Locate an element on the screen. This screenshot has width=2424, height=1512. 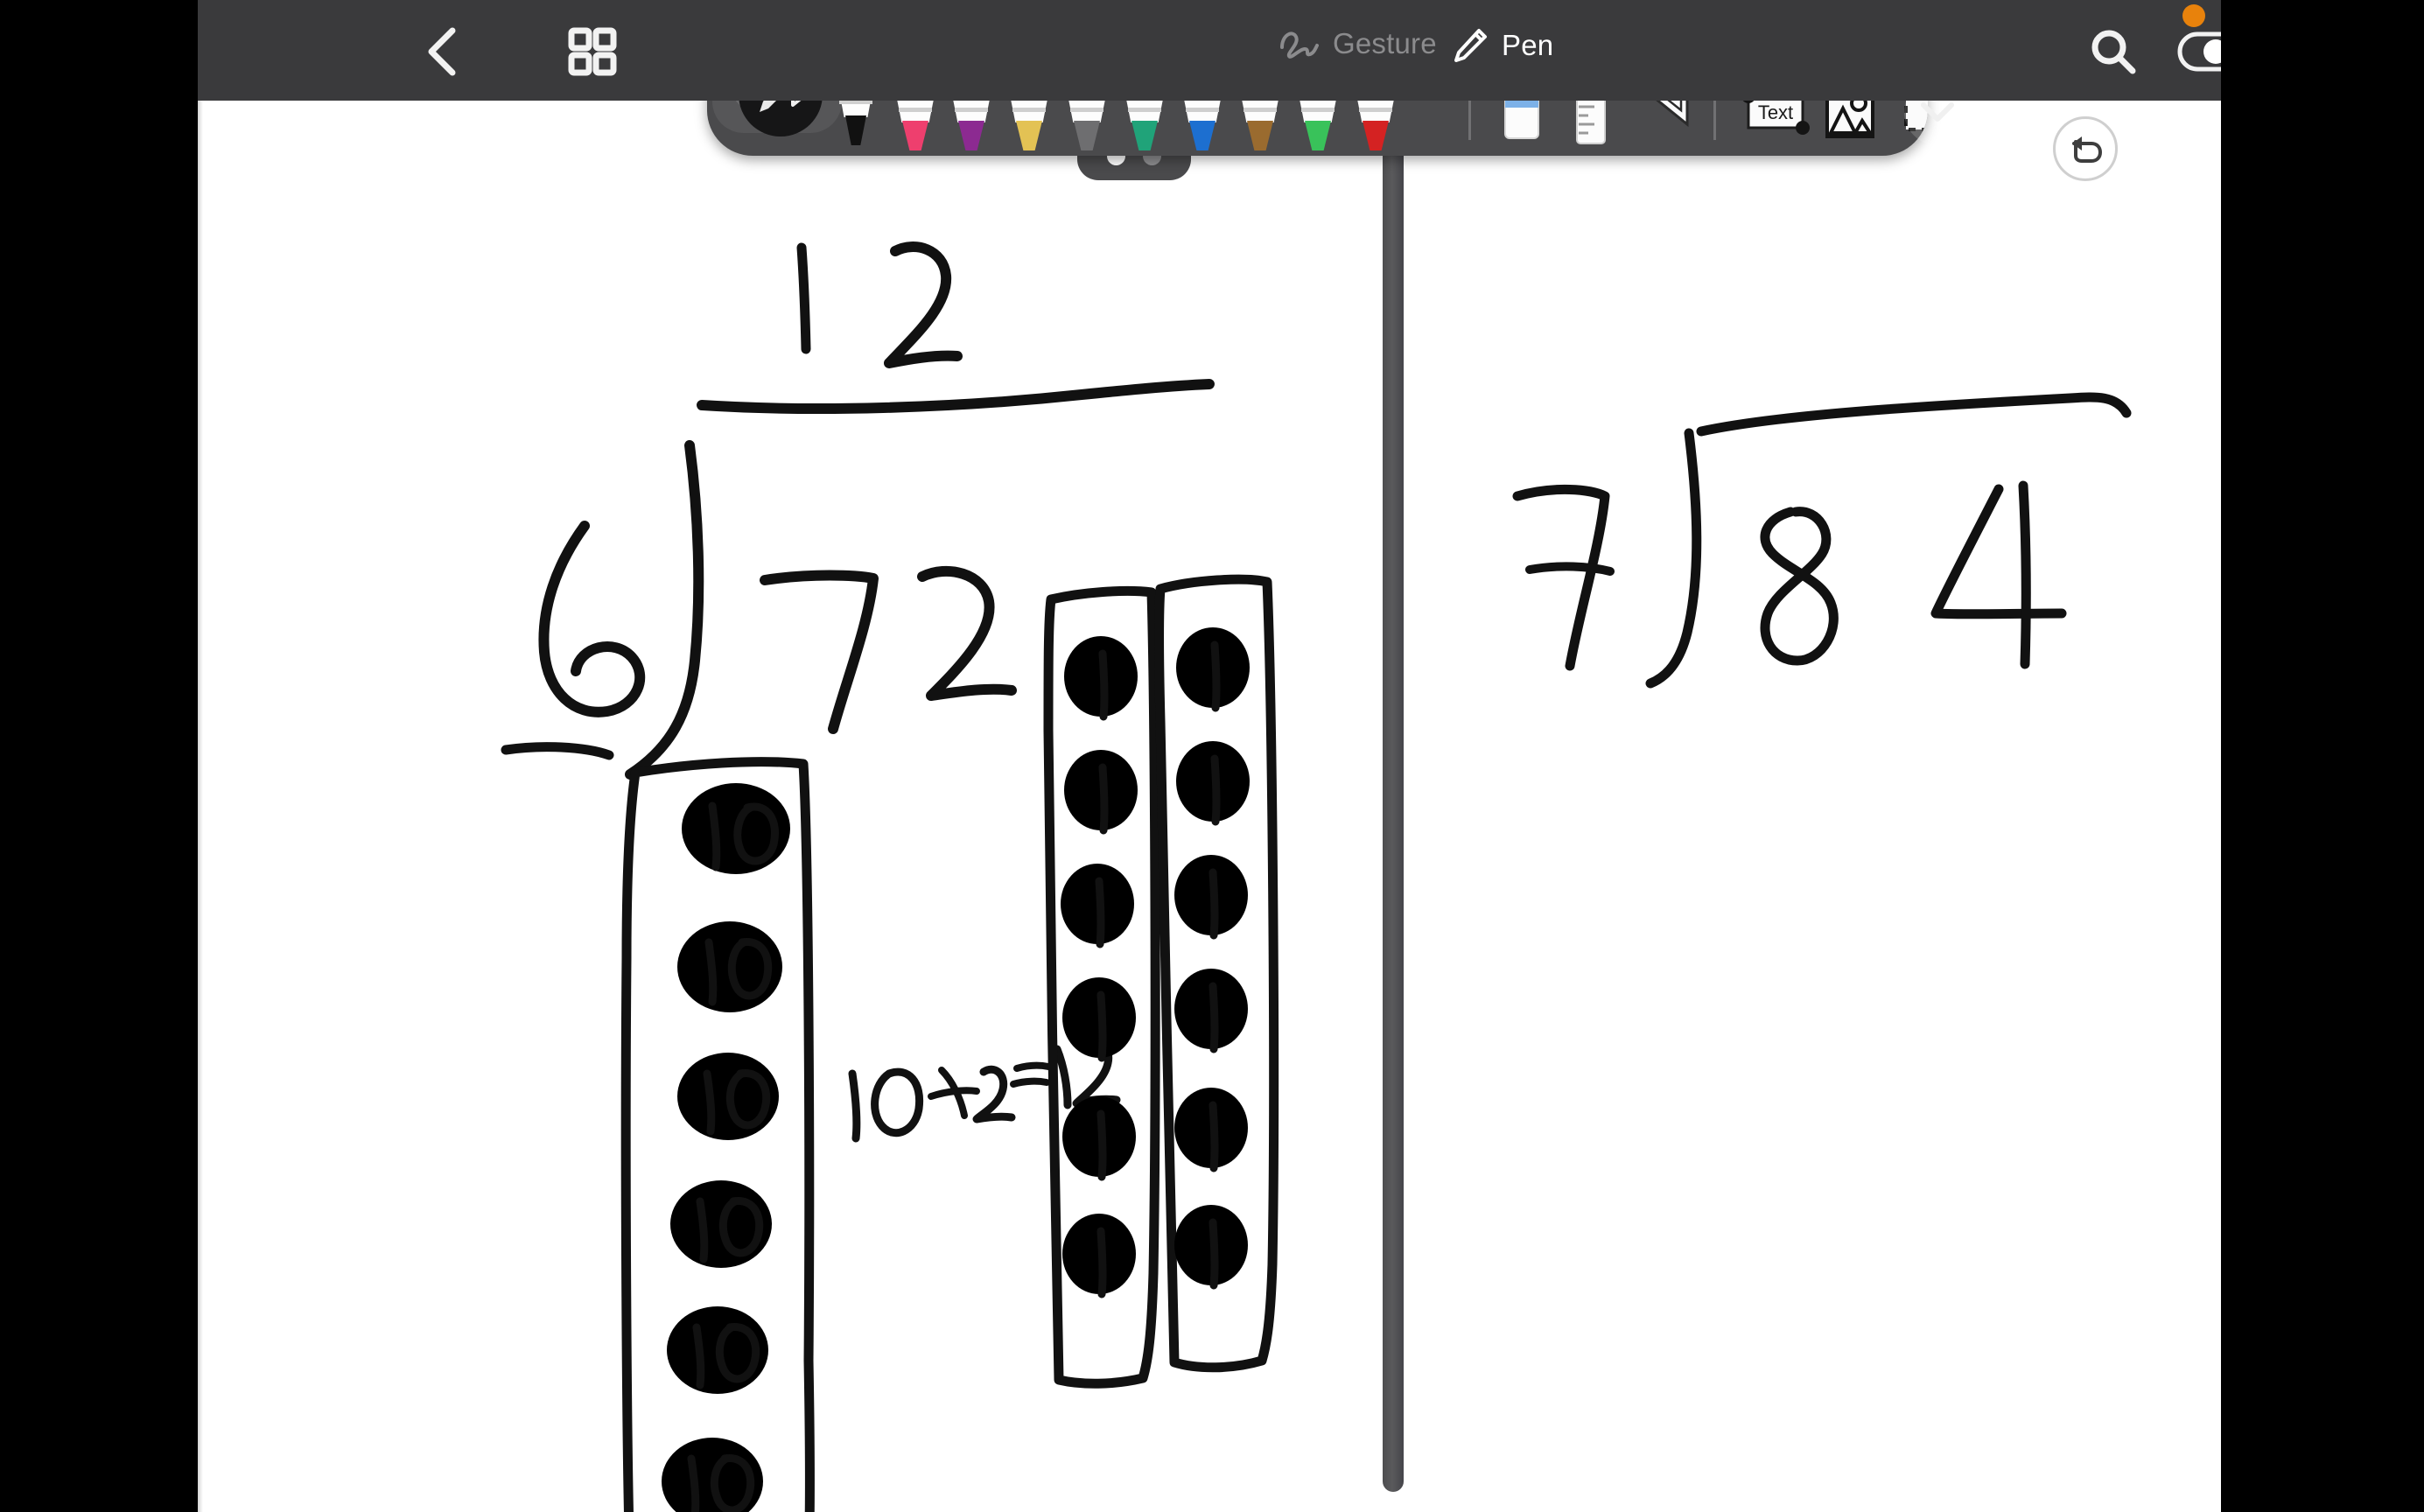
ink-annotation-10plus2equals12 is located at coordinates (984, 1091).